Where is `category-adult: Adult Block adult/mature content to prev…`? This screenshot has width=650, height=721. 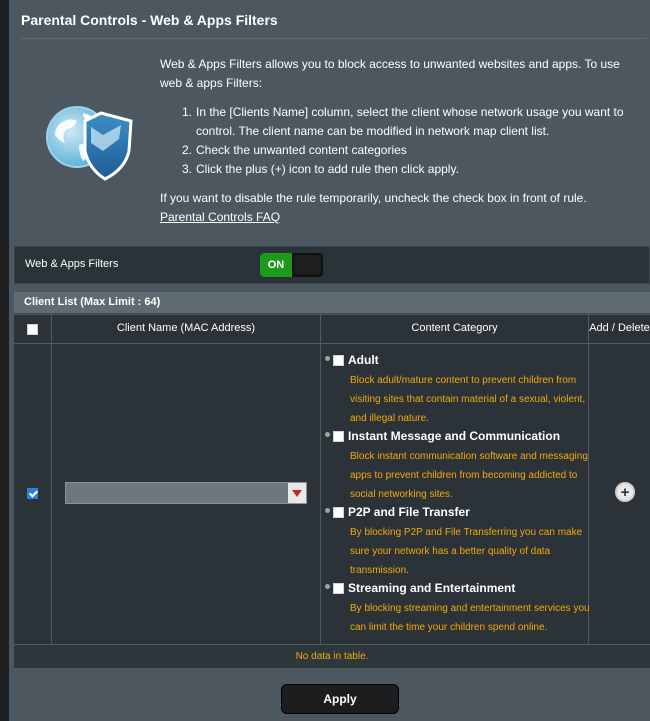
category-adult: Adult Block adult/mature content to prev… is located at coordinates (460, 390).